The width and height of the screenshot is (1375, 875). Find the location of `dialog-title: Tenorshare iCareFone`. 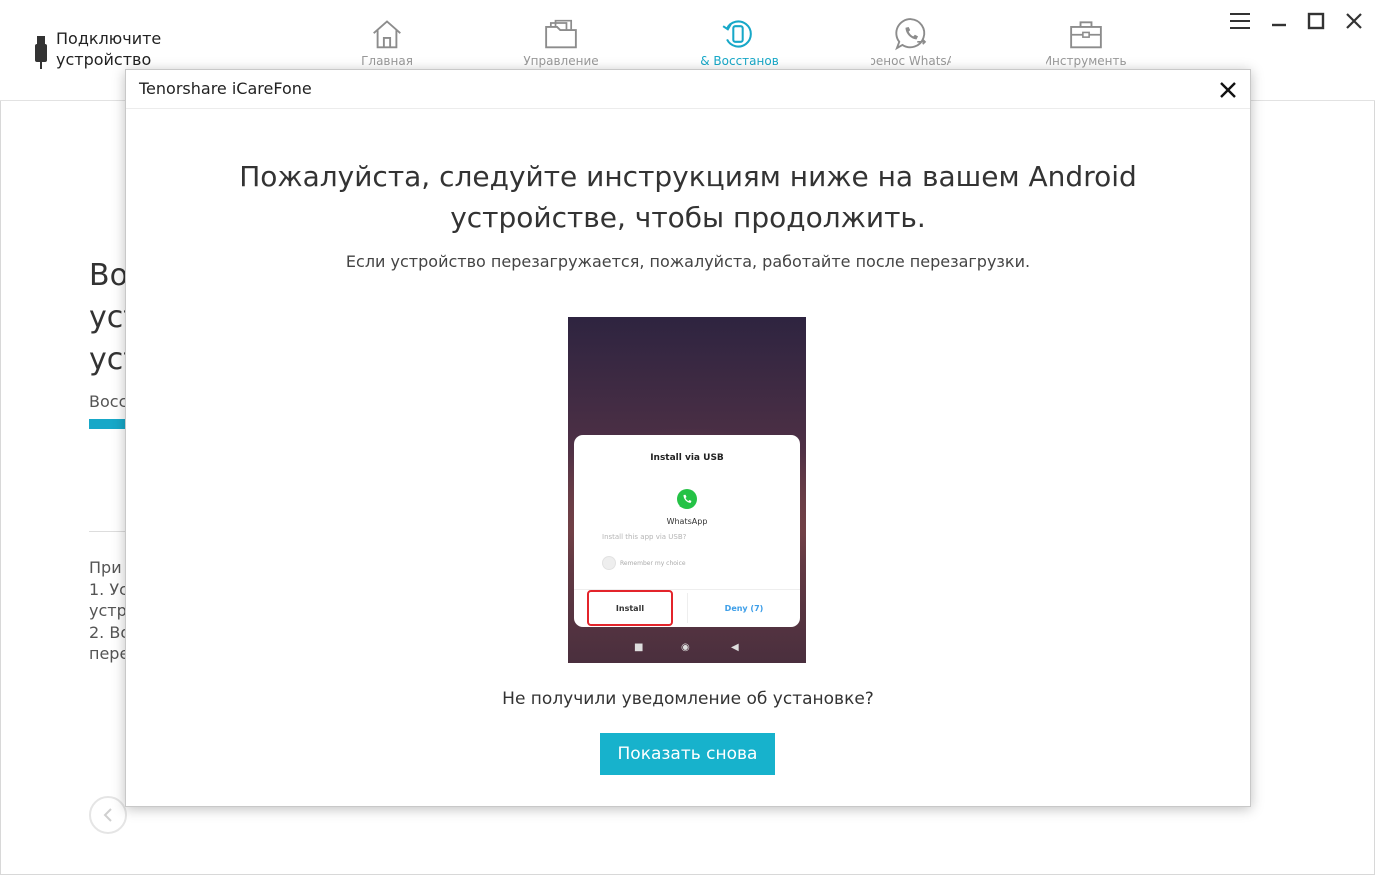

dialog-title: Tenorshare iCareFone is located at coordinates (225, 88).